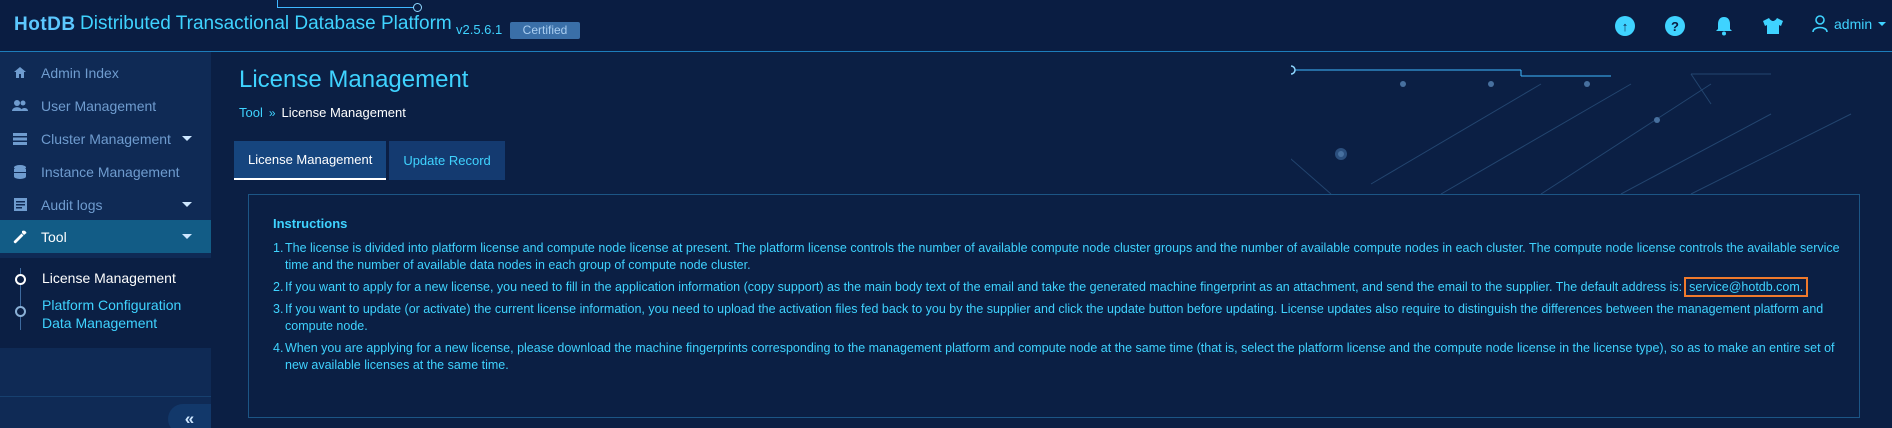  Describe the element at coordinates (310, 223) in the screenshot. I see `instructions-title: Instructions` at that location.